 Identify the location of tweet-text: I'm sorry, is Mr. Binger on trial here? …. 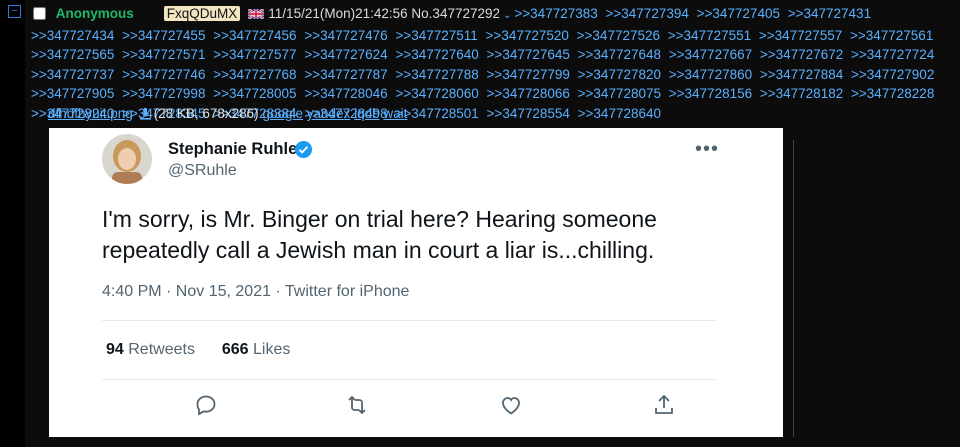
(379, 234).